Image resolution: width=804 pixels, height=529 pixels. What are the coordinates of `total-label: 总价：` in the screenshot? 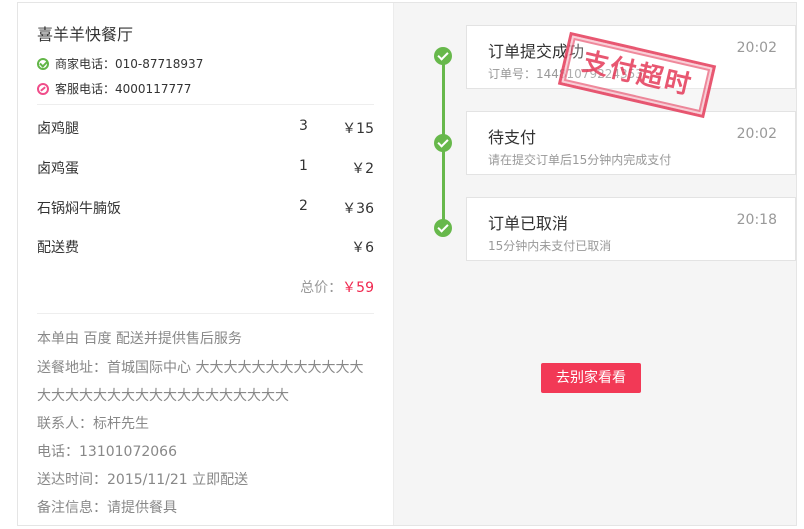 It's located at (321, 288).